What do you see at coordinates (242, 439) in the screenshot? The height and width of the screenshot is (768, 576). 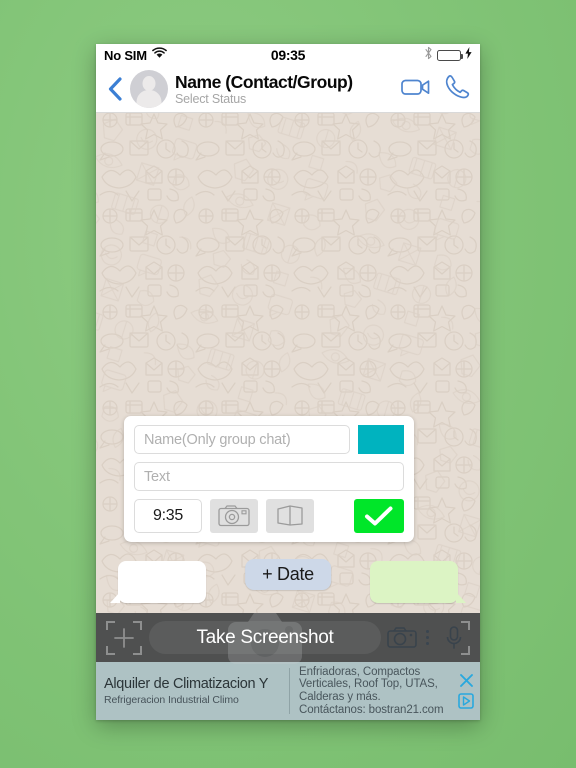 I see `group-name-input` at bounding box center [242, 439].